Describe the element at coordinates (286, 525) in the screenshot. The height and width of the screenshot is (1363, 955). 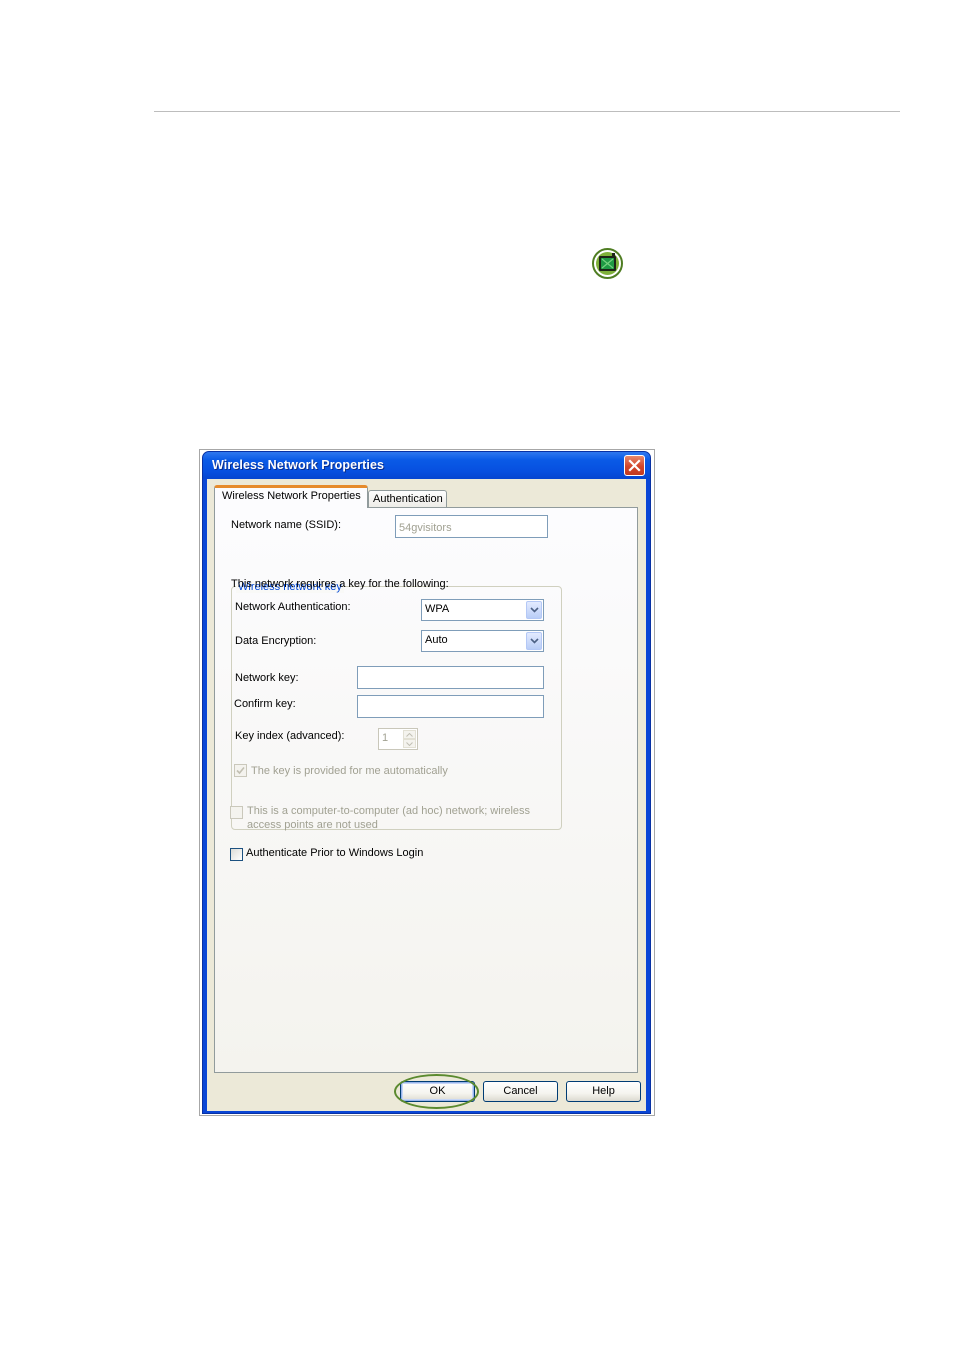
I see `ssid-label: Network name (SSID):` at that location.